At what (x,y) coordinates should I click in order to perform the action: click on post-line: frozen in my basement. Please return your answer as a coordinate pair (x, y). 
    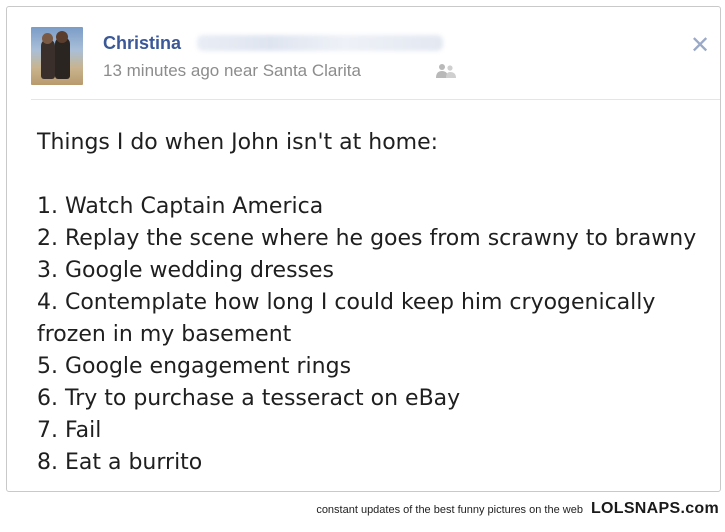
    Looking at the image, I should click on (164, 334).